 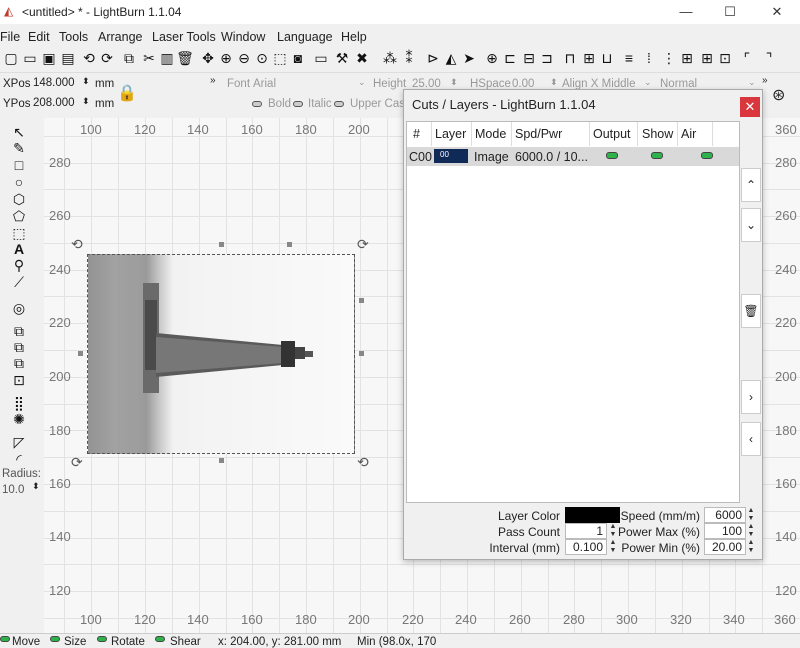 I want to click on settings-tools-icon: ⚒, so click(x=342, y=58).